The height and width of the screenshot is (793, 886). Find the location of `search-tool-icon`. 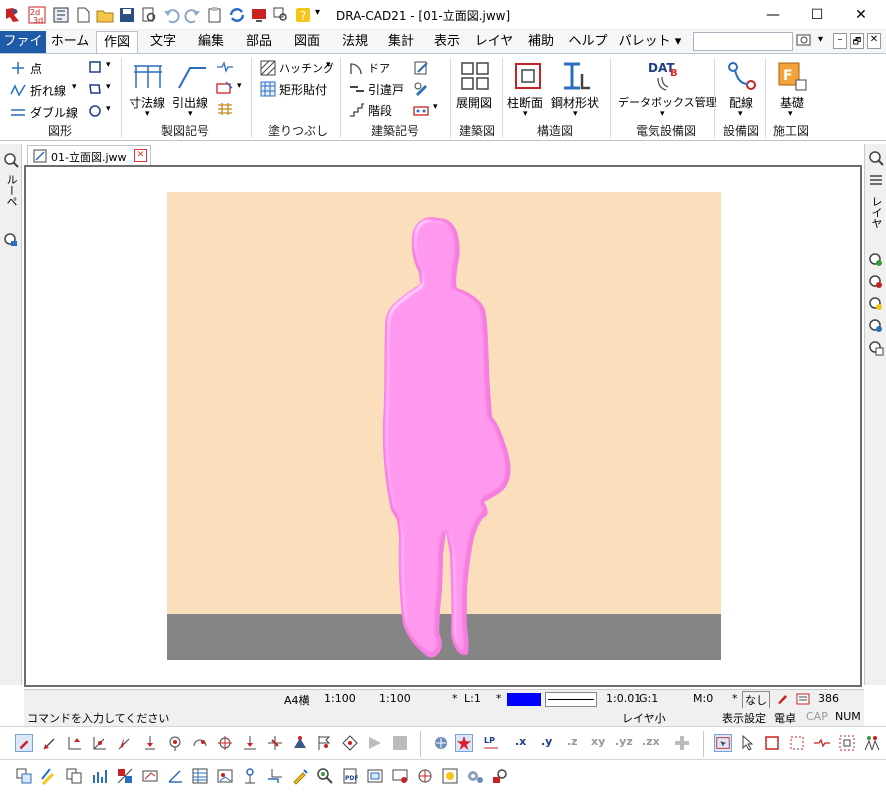

search-tool-icon is located at coordinates (281, 15).